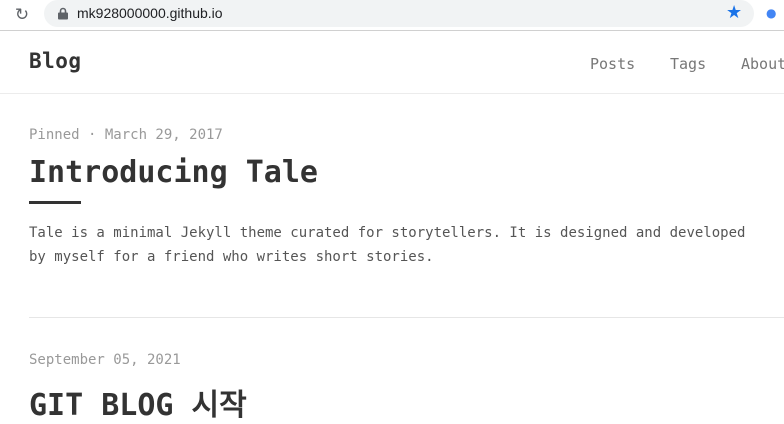  Describe the element at coordinates (63, 13) in the screenshot. I see `lock-icon` at that location.